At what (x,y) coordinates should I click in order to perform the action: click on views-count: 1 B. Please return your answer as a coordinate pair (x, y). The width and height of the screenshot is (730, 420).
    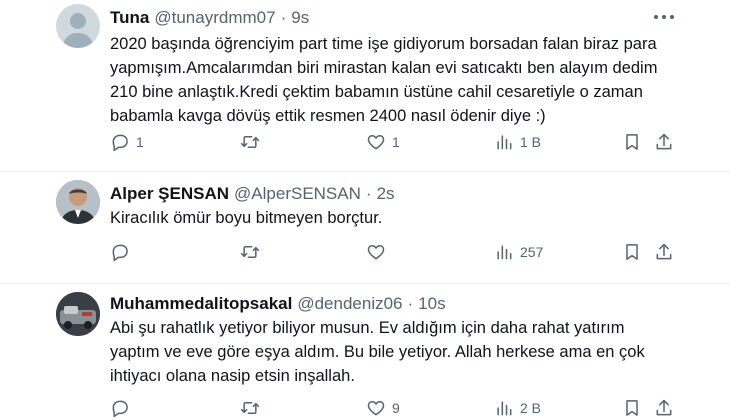
    Looking at the image, I should click on (531, 142).